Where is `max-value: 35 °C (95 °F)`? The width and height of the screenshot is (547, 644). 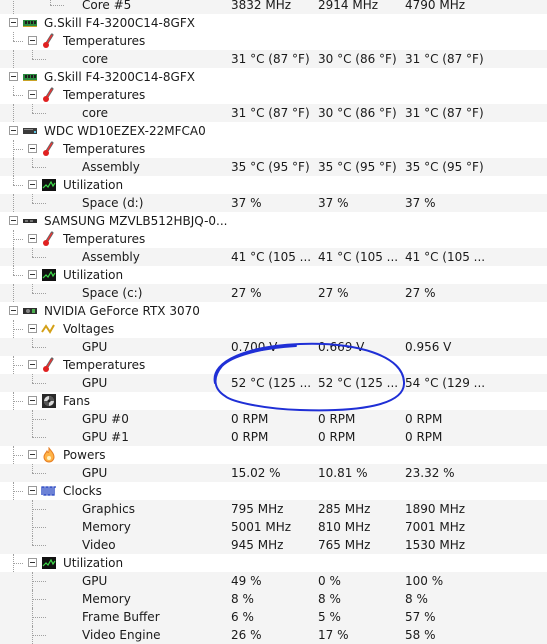
max-value: 35 °C (95 °F) is located at coordinates (444, 167).